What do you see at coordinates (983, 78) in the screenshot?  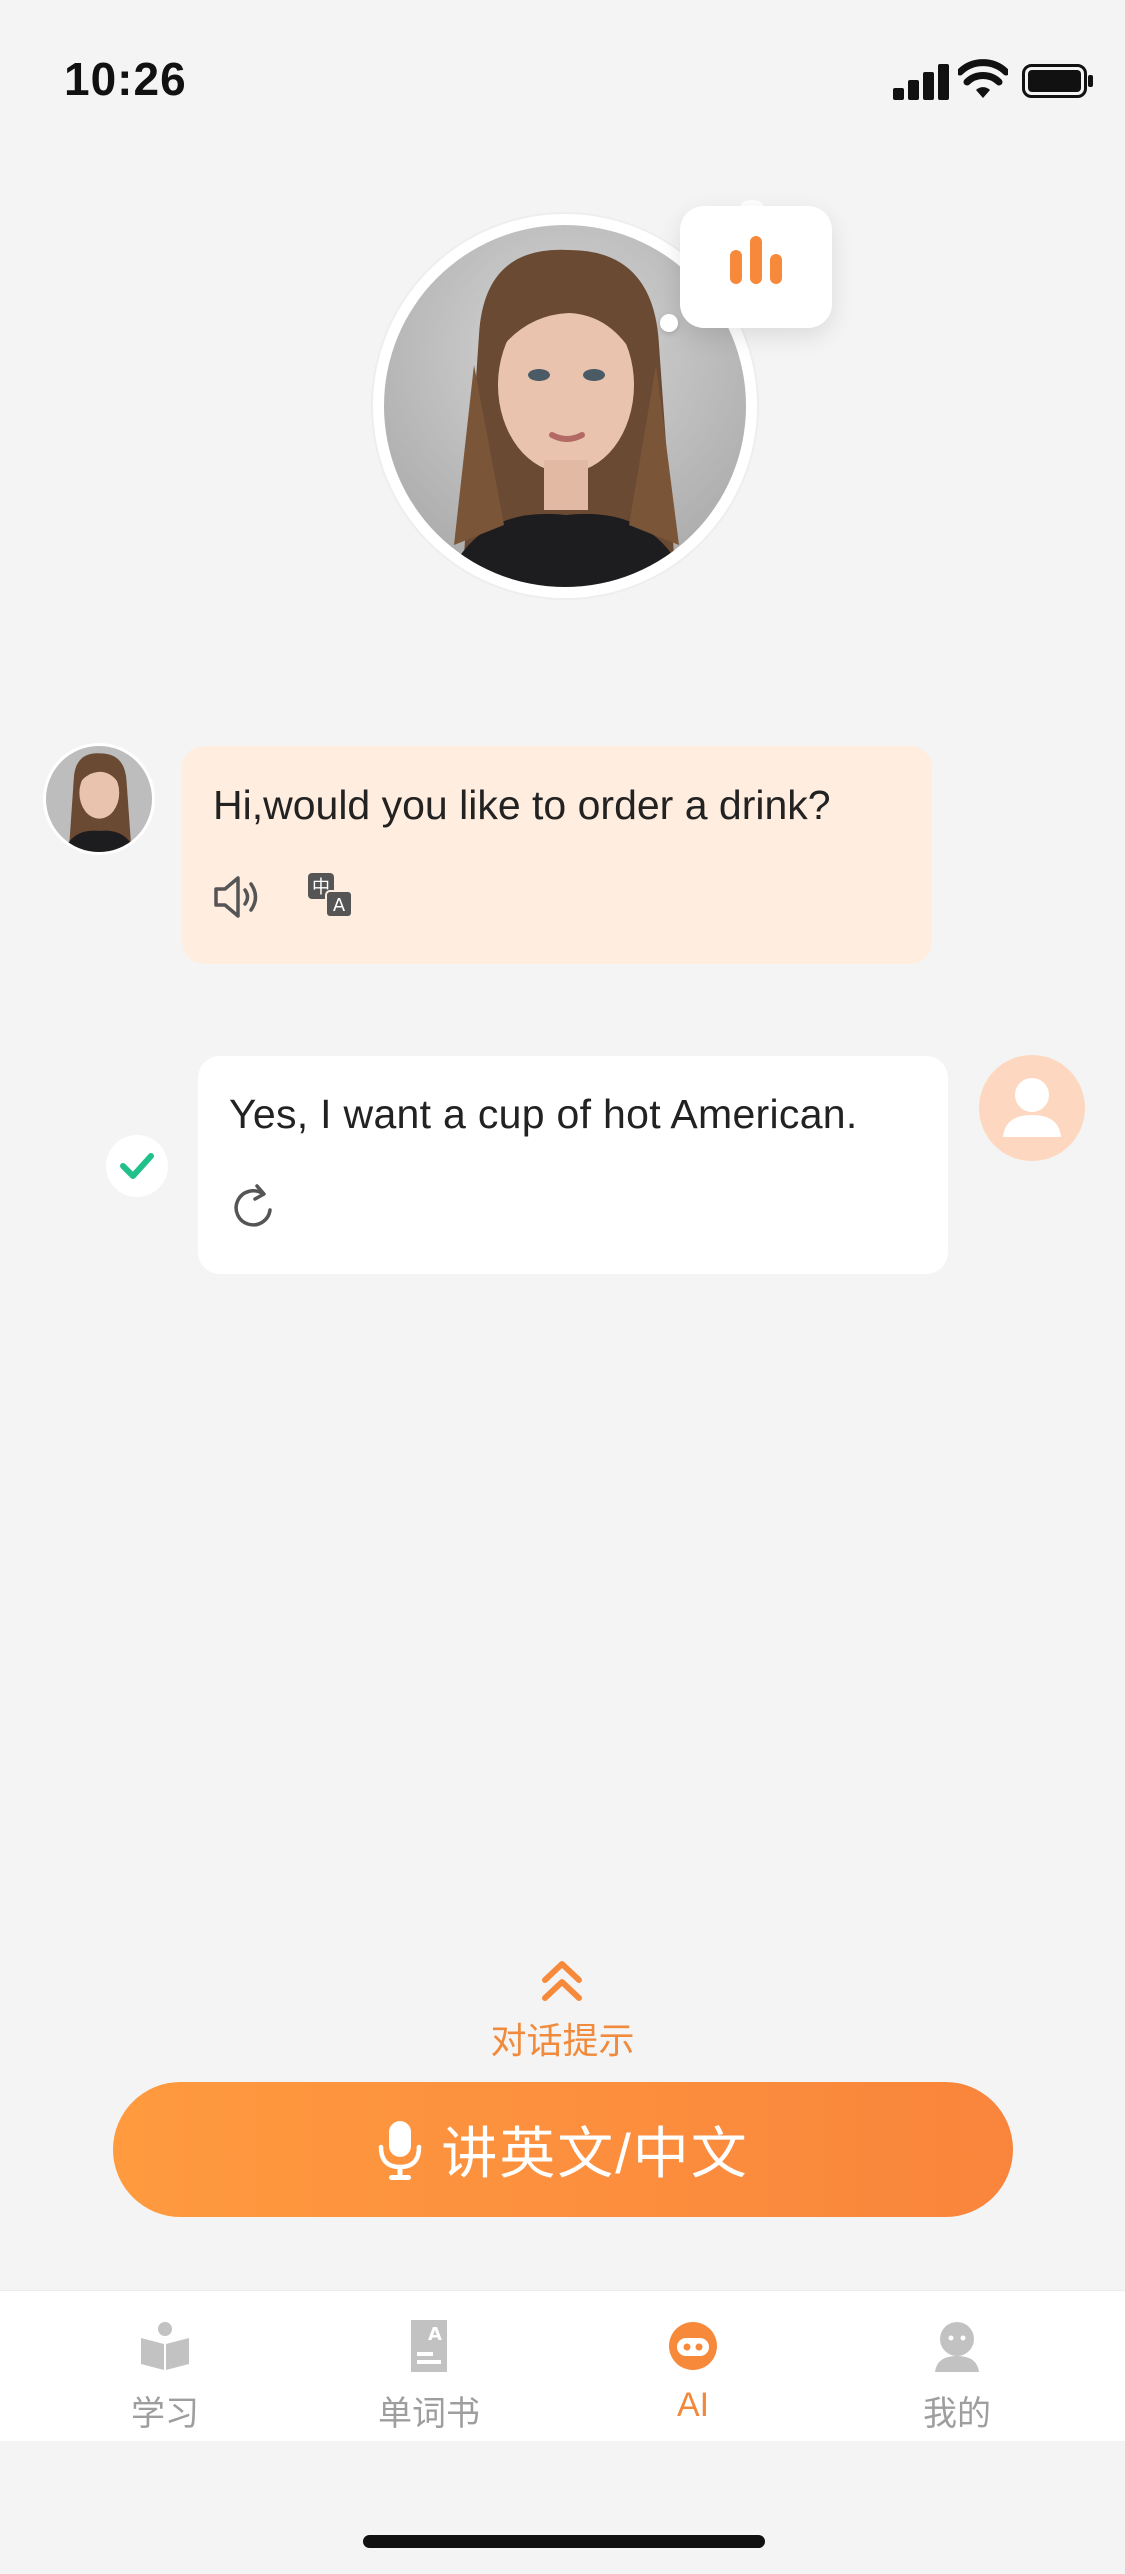 I see `wifi-icon` at bounding box center [983, 78].